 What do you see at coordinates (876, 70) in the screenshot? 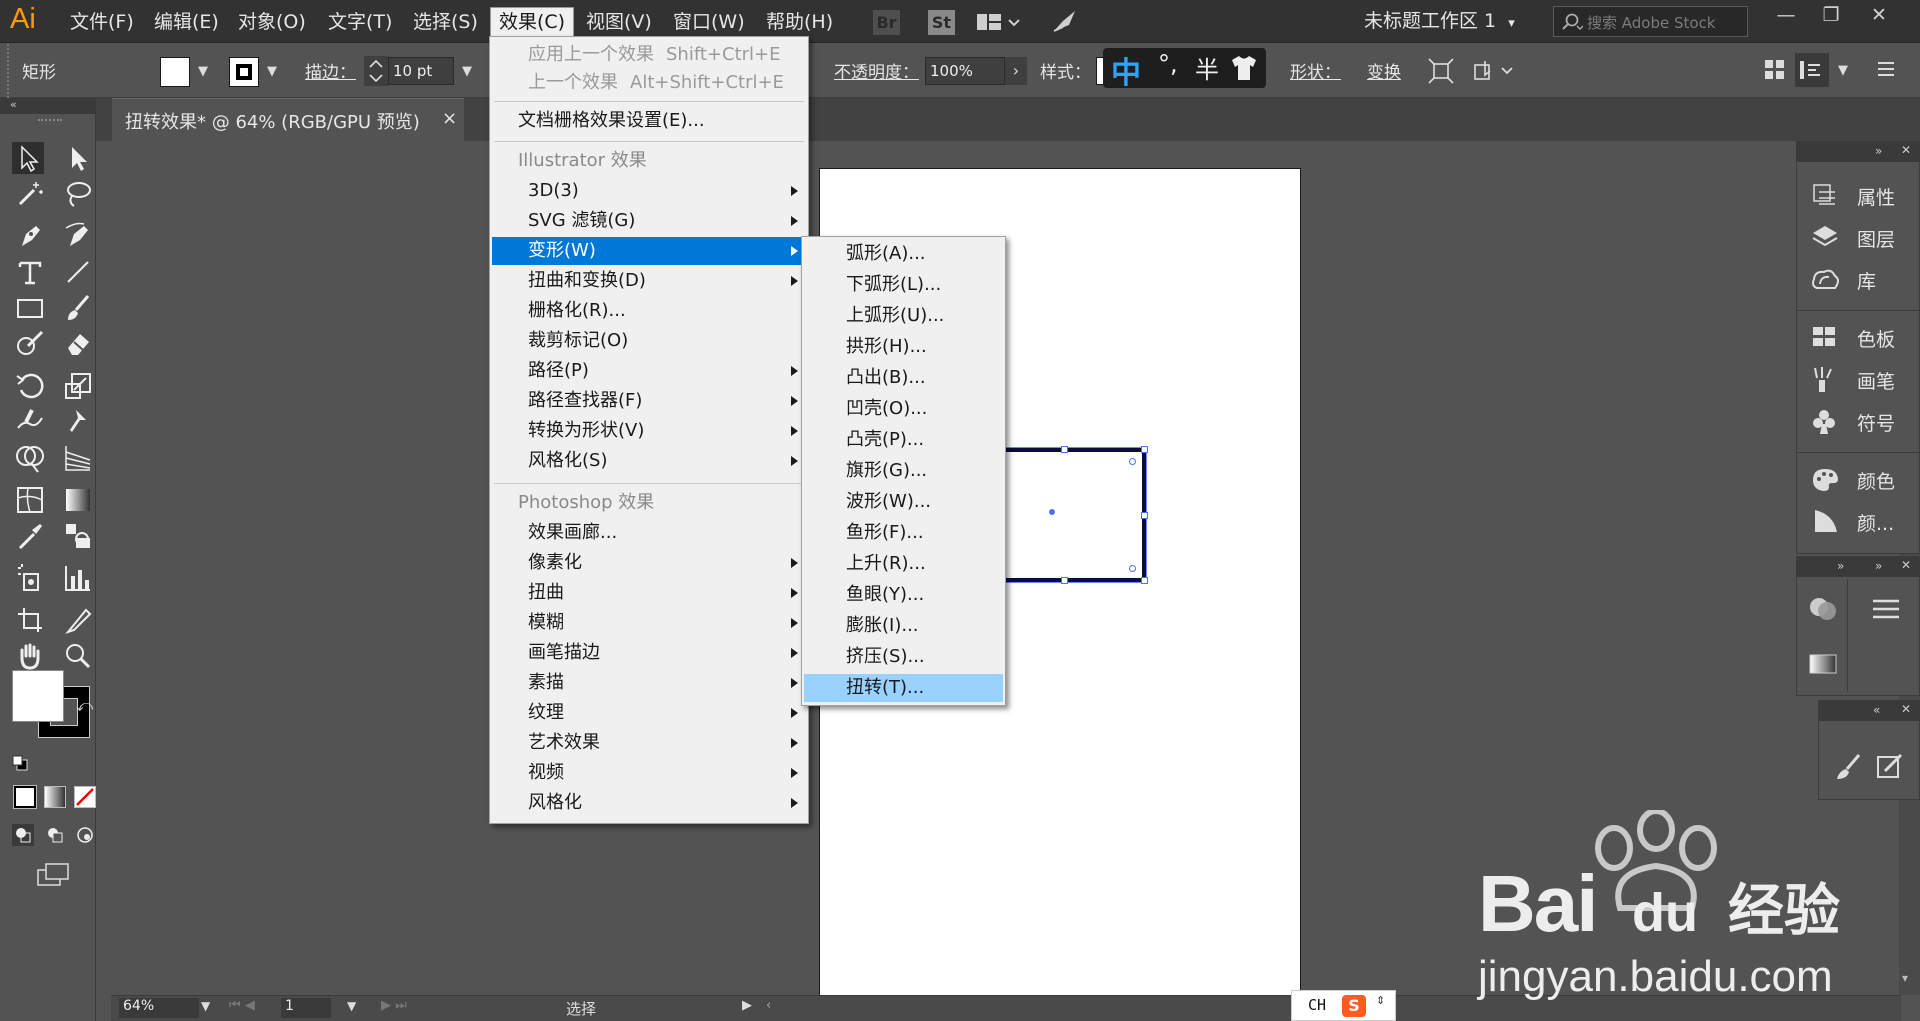
I see `opacity-label: 不透明度：` at bounding box center [876, 70].